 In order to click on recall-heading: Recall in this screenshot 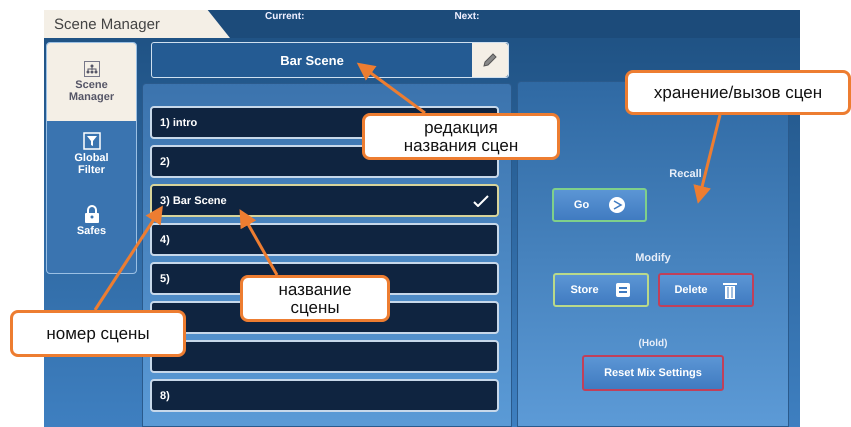, I will do `click(685, 174)`.